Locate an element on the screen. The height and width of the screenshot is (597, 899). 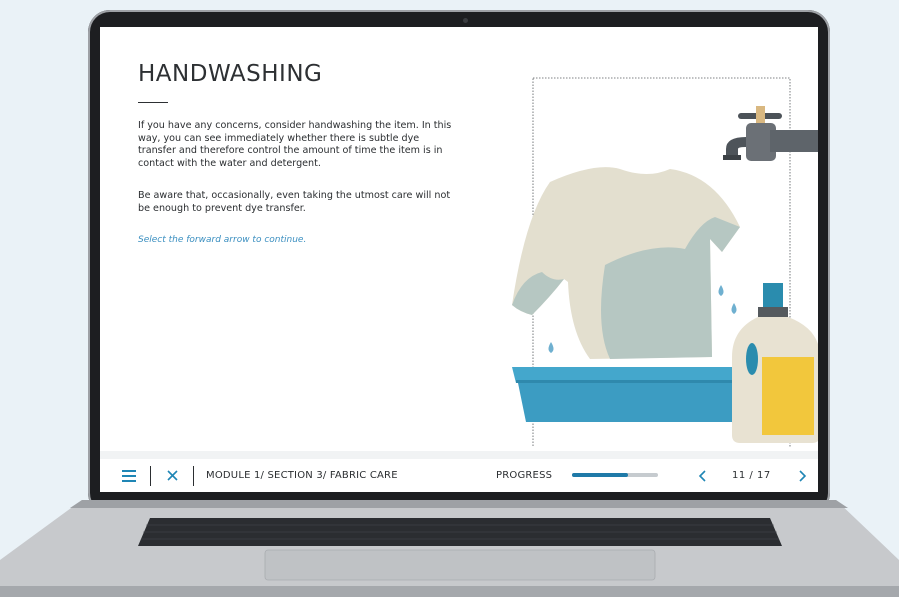
hamburger-icon is located at coordinates (129, 475).